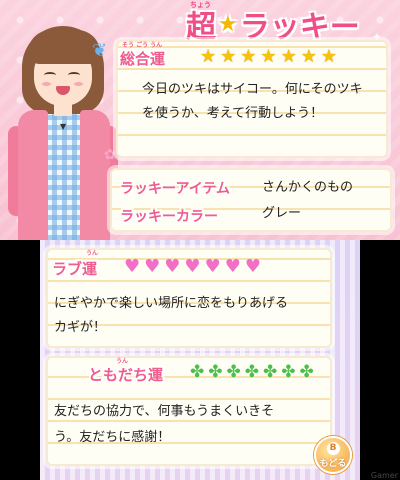  I want to click on lucky-items-panel: ラッキーアイテム さんかくのもの ラッキーカラー グレー, so click(251, 200).